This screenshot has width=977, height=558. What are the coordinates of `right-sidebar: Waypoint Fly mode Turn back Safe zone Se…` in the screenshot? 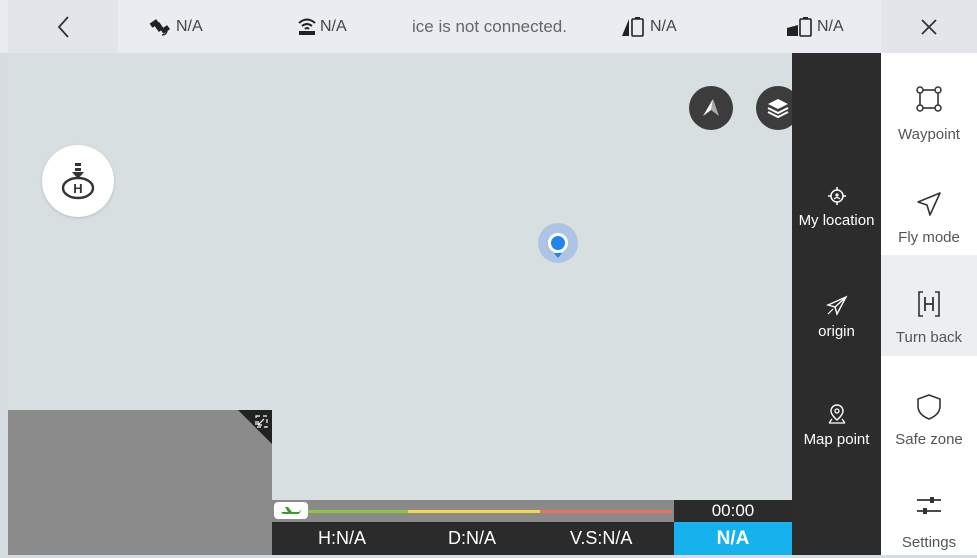 It's located at (929, 304).